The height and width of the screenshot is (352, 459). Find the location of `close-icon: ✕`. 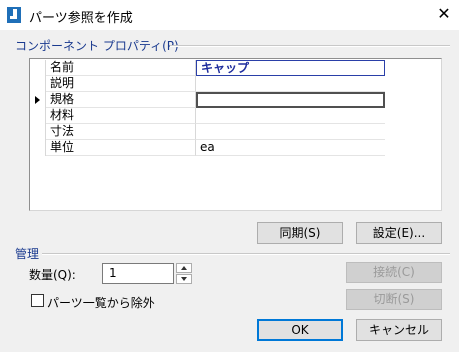

close-icon: ✕ is located at coordinates (444, 14).